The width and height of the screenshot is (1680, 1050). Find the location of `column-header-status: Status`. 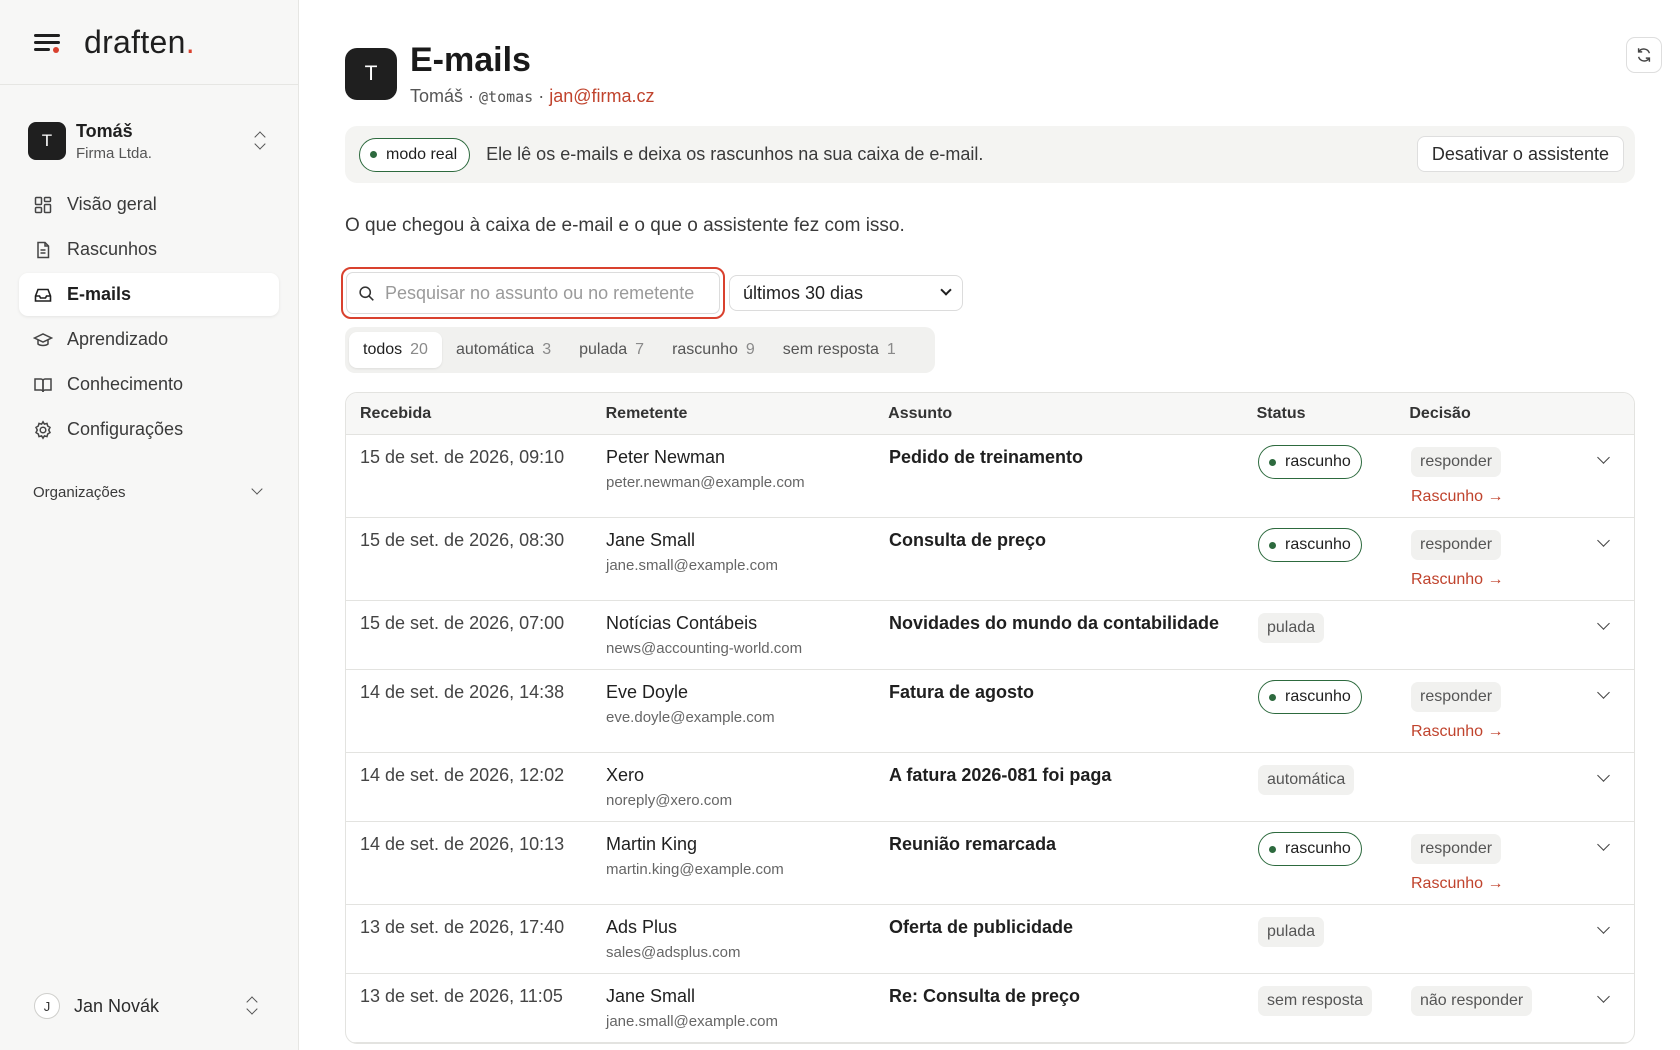

column-header-status: Status is located at coordinates (1333, 414).